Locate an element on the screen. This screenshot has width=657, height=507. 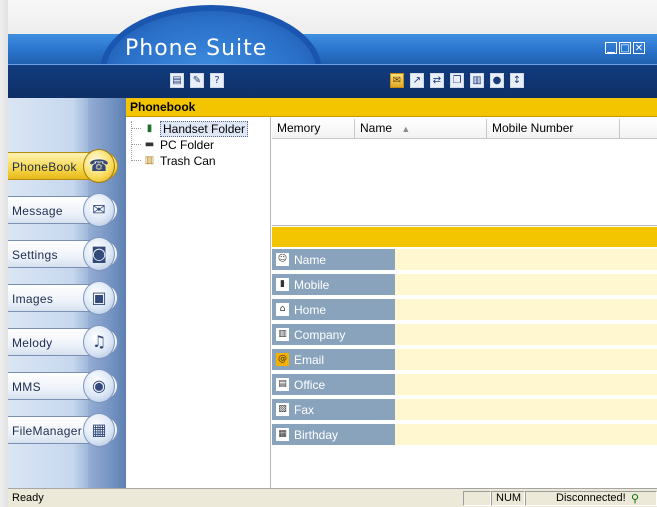
open-folder-icon: ✉ is located at coordinates (397, 80).